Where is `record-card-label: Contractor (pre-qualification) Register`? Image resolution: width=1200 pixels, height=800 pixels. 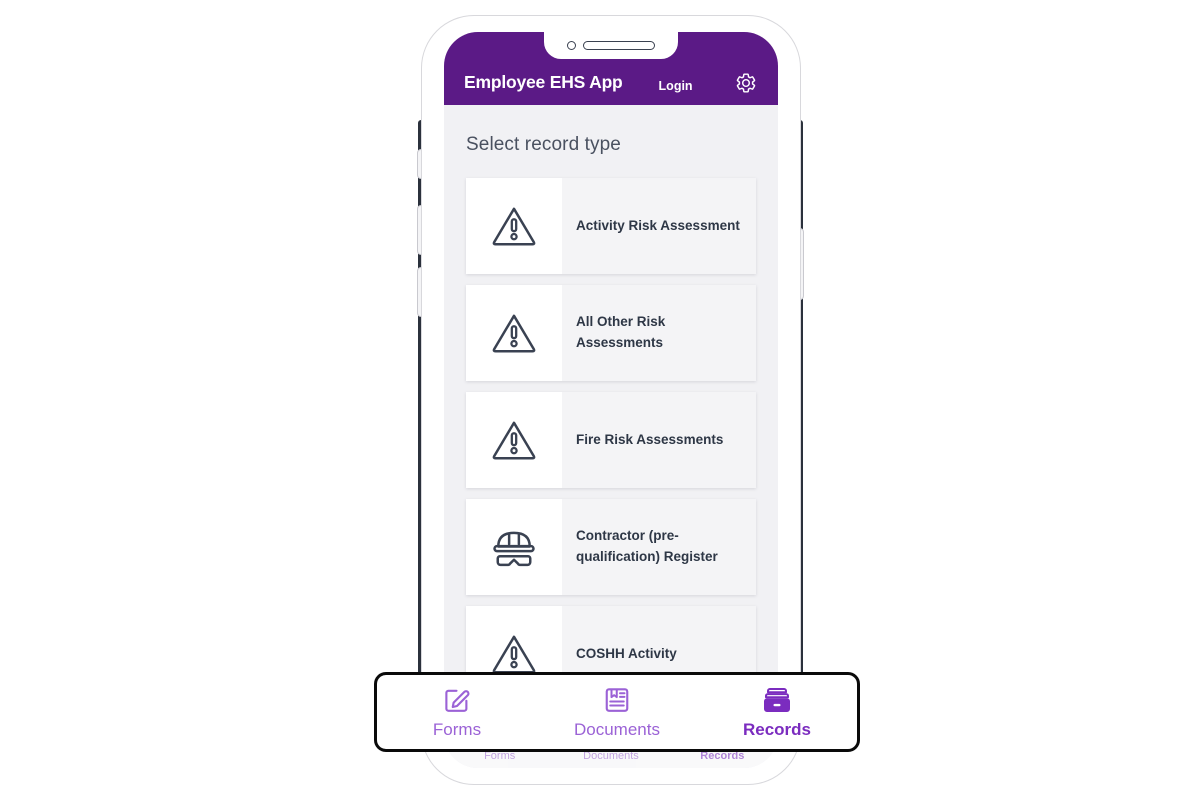 record-card-label: Contractor (pre-qualification) Register is located at coordinates (647, 546).